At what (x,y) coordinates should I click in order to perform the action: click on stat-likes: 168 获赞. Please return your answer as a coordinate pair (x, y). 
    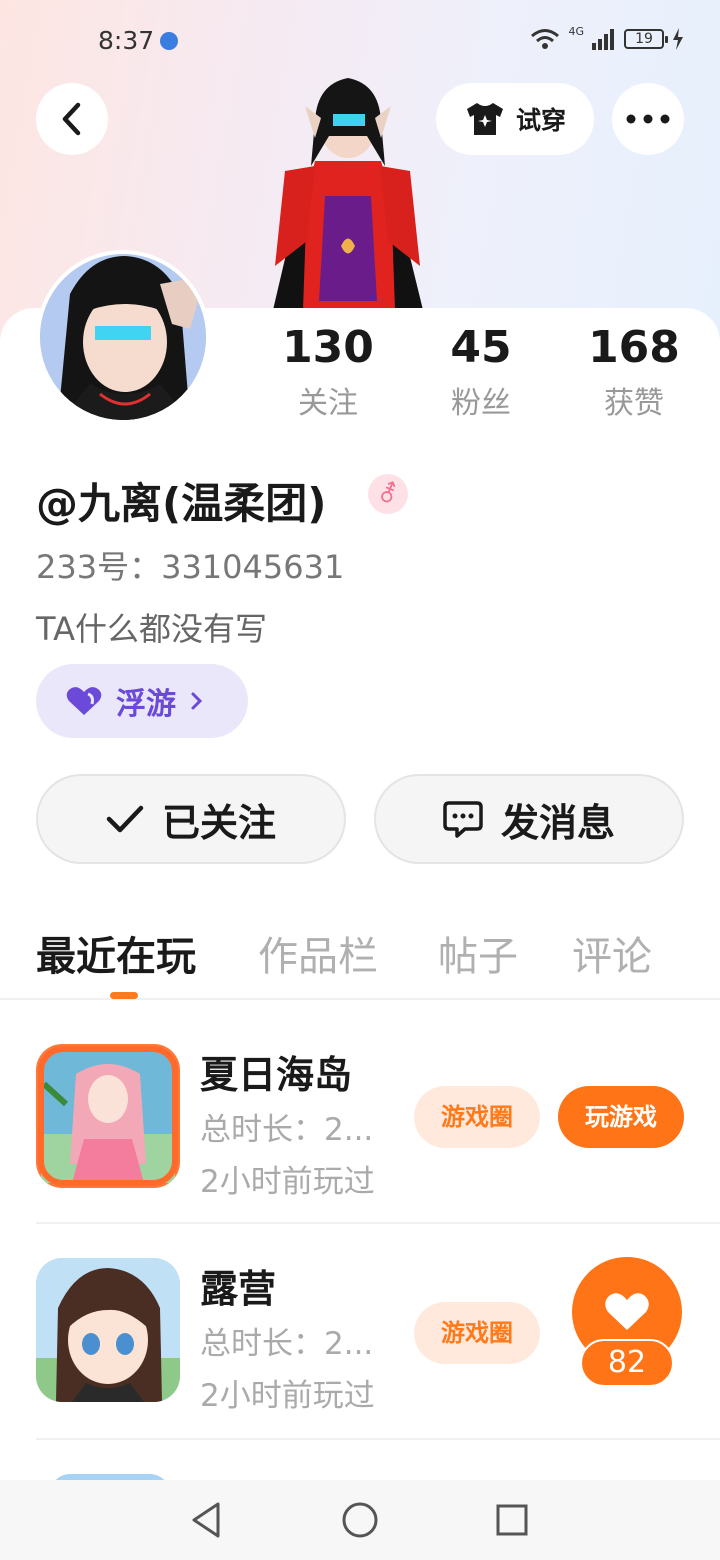
    Looking at the image, I should click on (634, 372).